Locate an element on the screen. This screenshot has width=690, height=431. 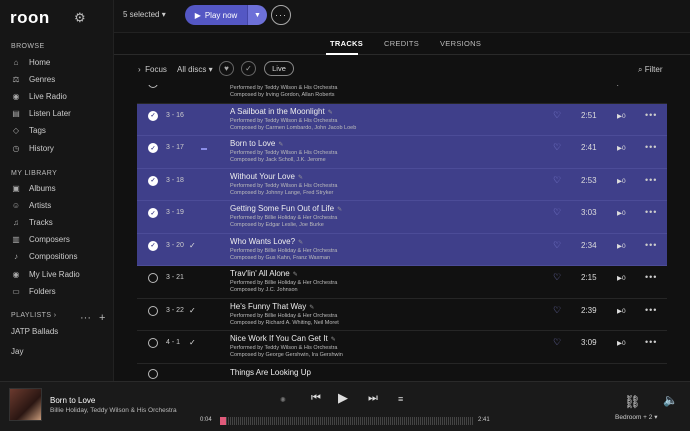
track-title: Nice Work If You Can Get It ✎ is located at coordinates (283, 338).